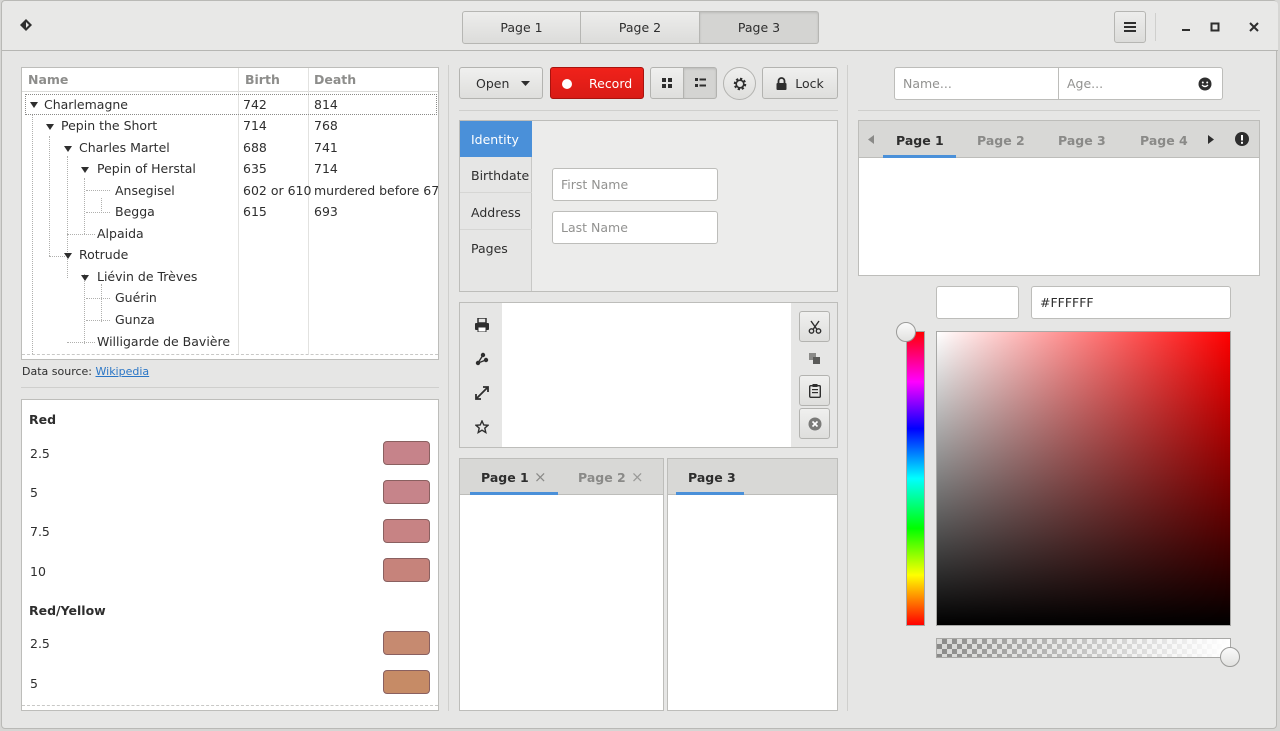 The image size is (1280, 731). I want to click on wikipedia-link: Wikipedia, so click(123, 371).